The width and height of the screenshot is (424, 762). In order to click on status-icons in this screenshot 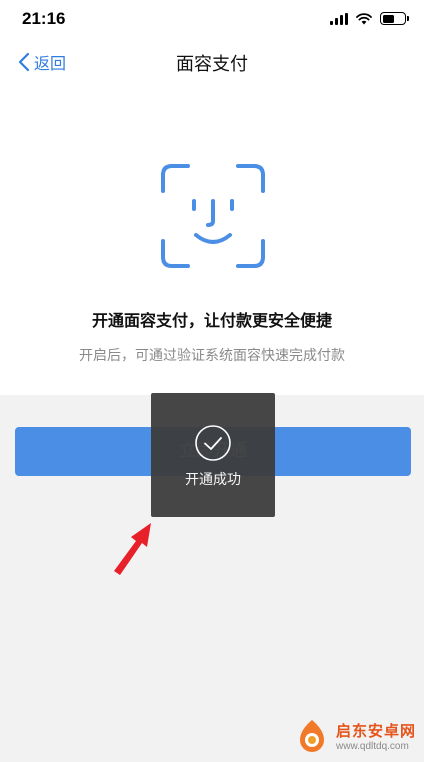, I will do `click(369, 18)`.